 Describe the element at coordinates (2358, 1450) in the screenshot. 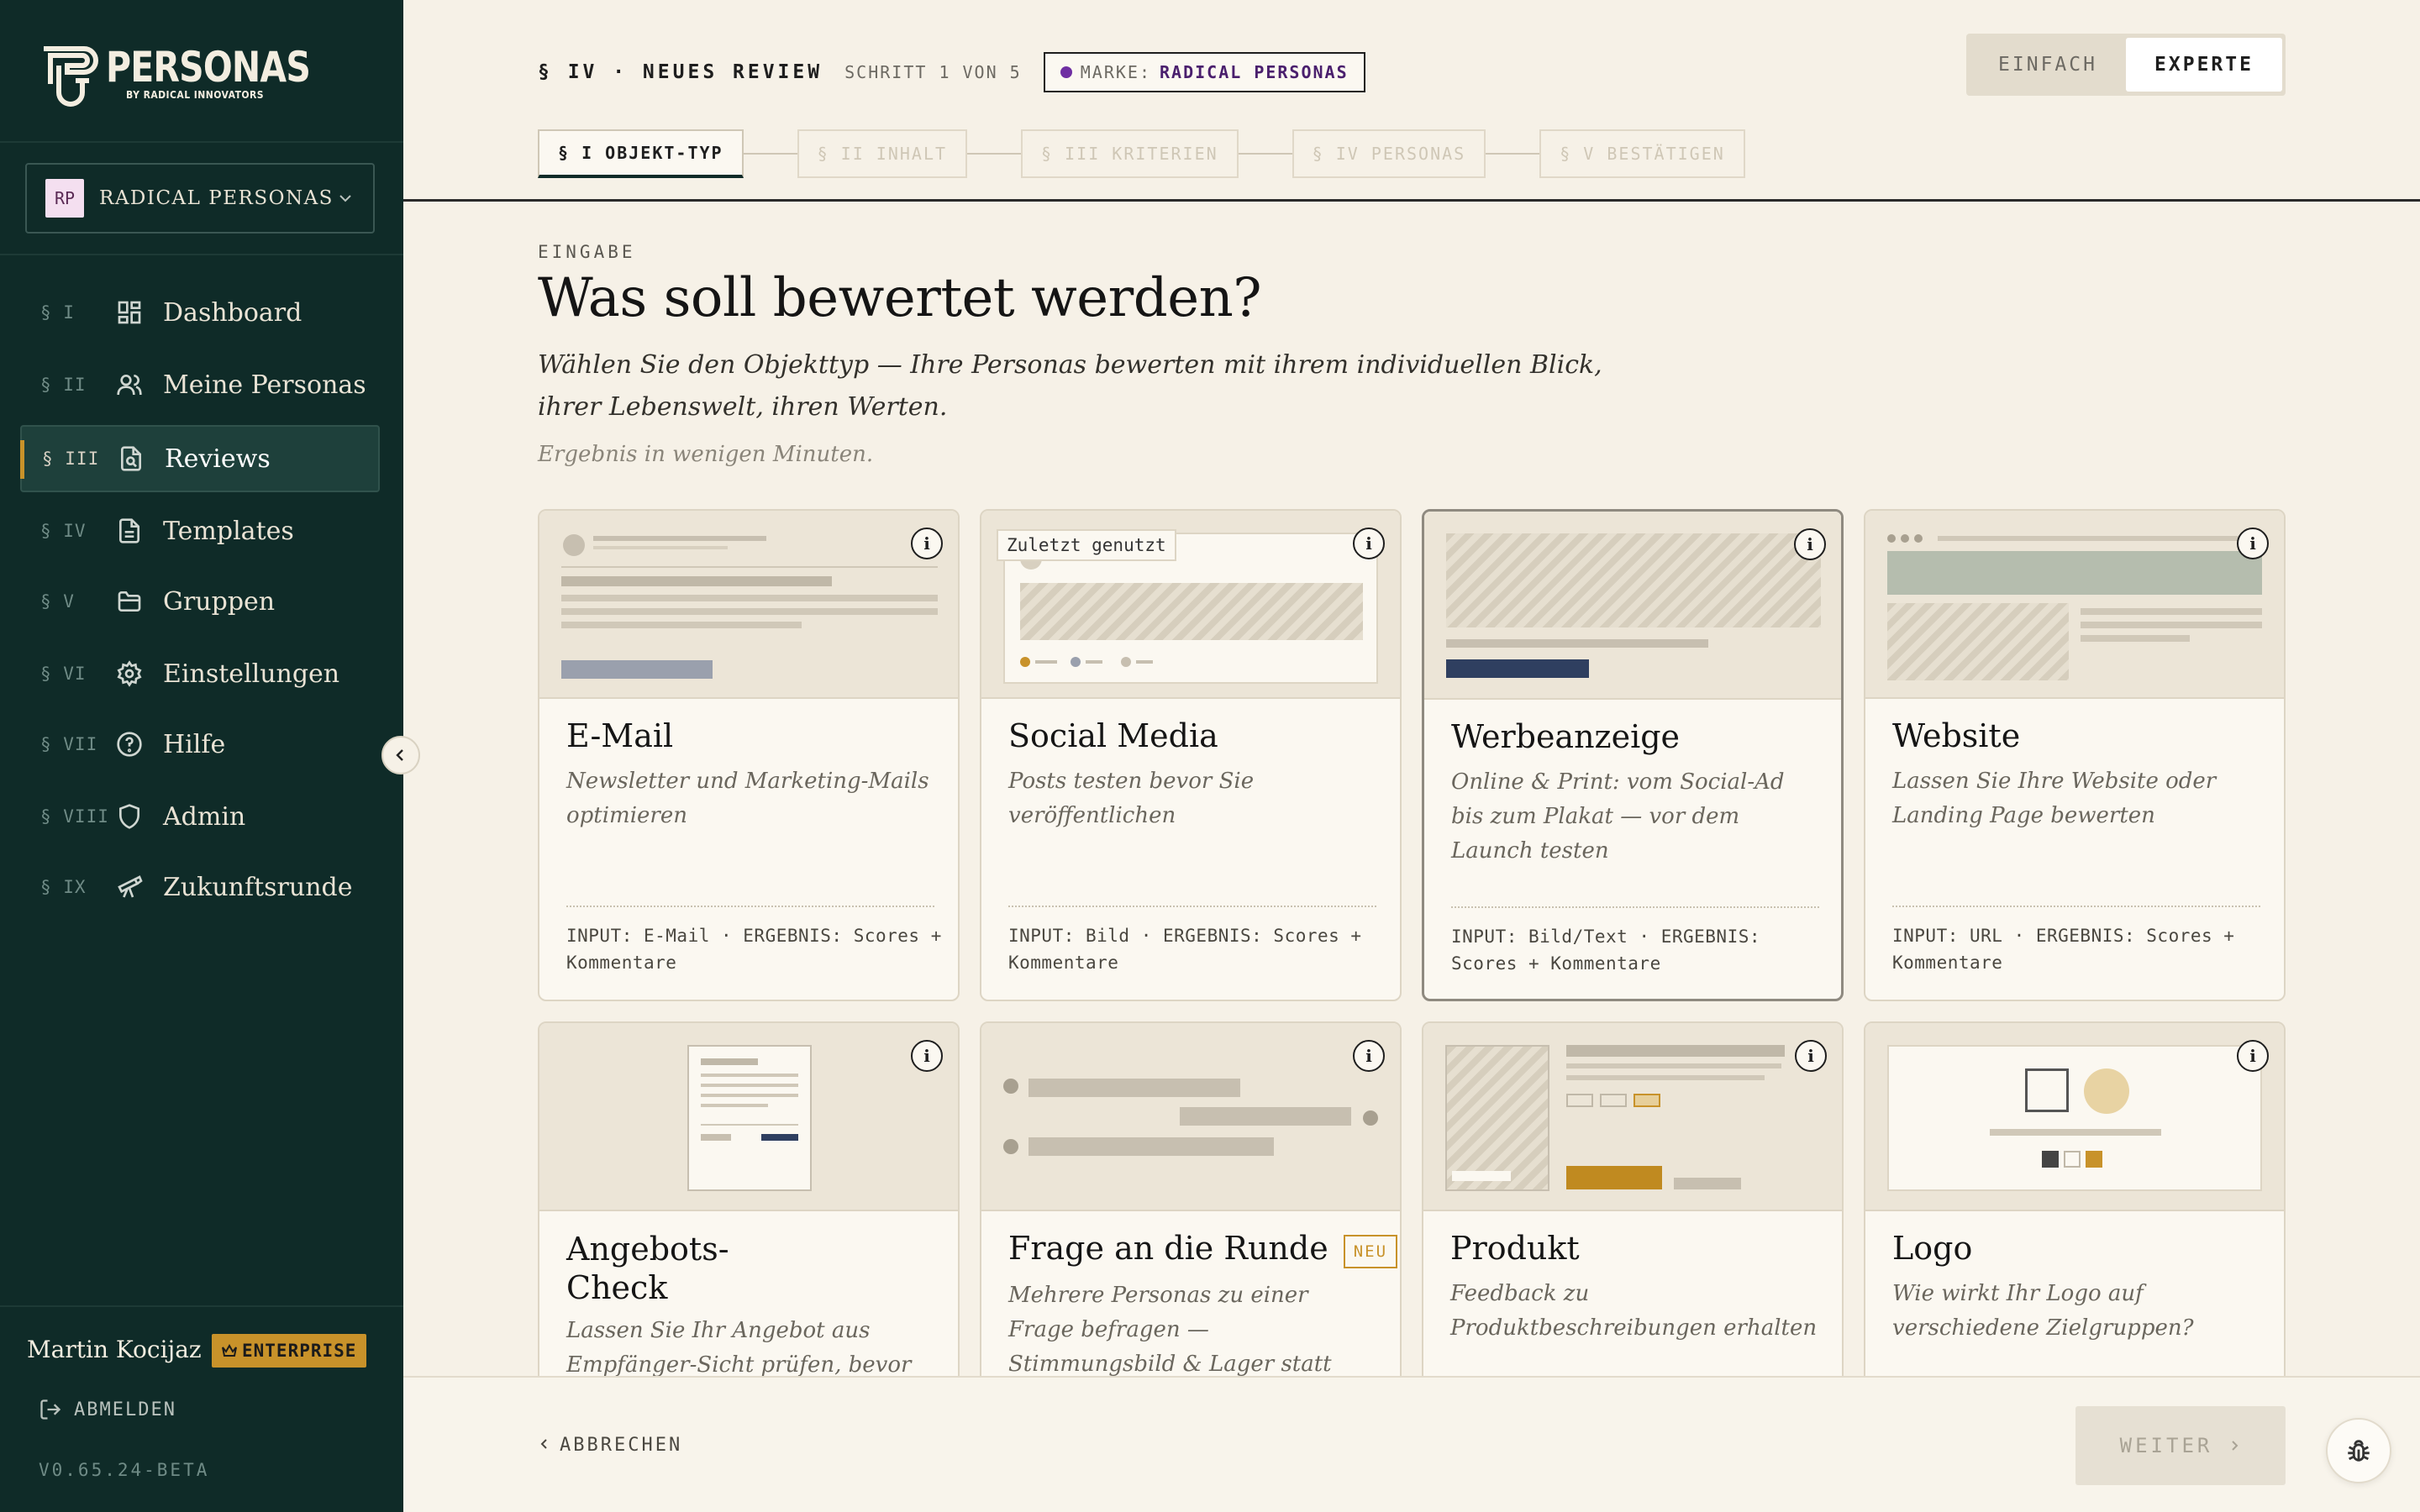

I see `bug-report-button` at that location.